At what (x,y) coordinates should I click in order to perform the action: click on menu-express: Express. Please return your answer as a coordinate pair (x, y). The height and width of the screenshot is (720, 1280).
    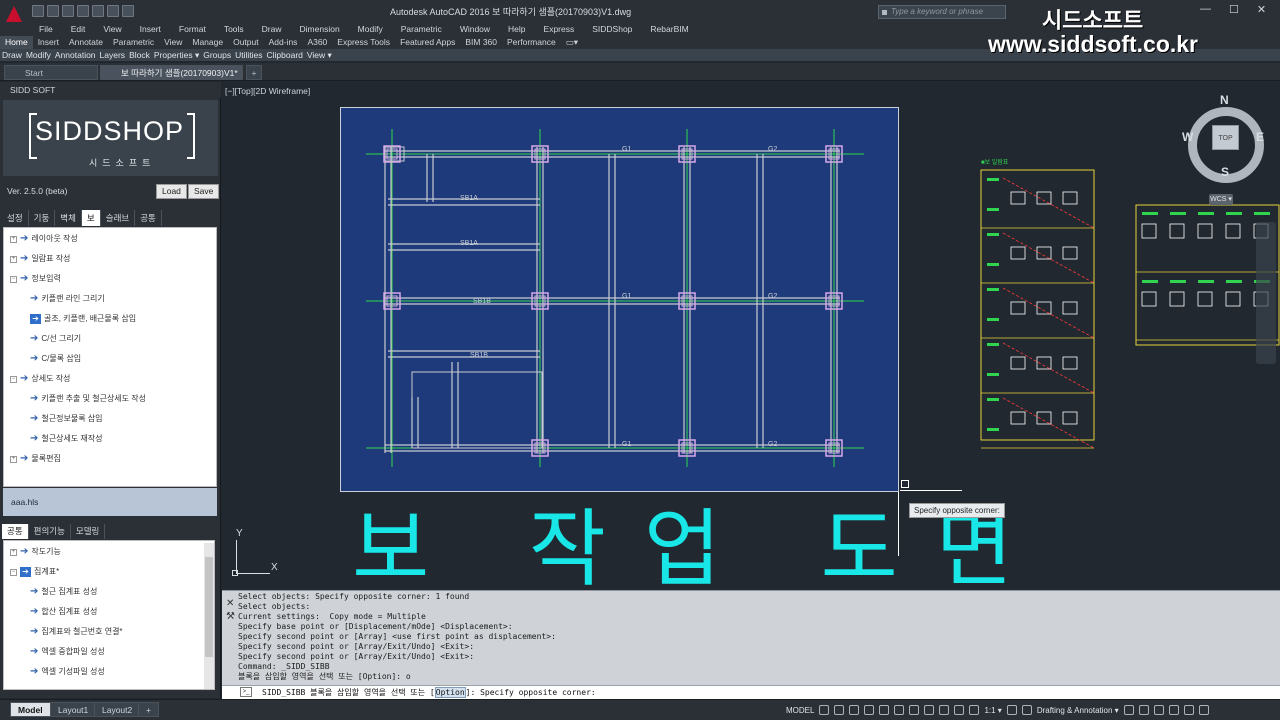
    Looking at the image, I should click on (559, 29).